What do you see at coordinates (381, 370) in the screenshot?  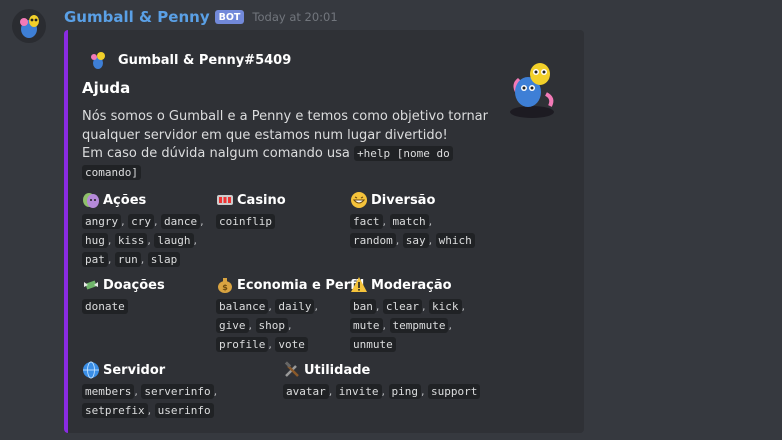 I see `field-title-row: Utilidade` at bounding box center [381, 370].